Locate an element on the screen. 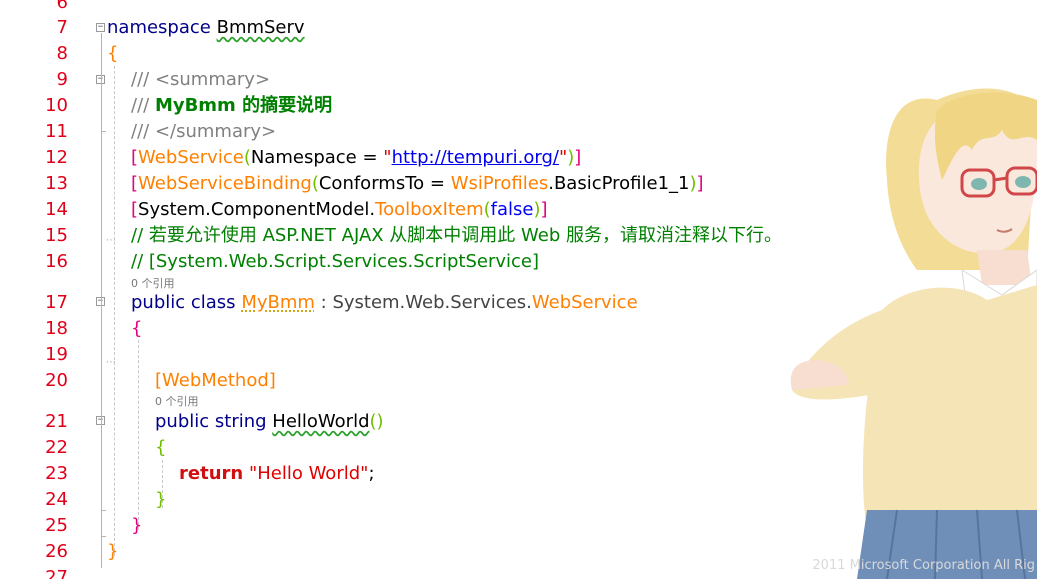 The width and height of the screenshot is (1037, 579). code-line-23: return "Hello World"; is located at coordinates (277, 474).